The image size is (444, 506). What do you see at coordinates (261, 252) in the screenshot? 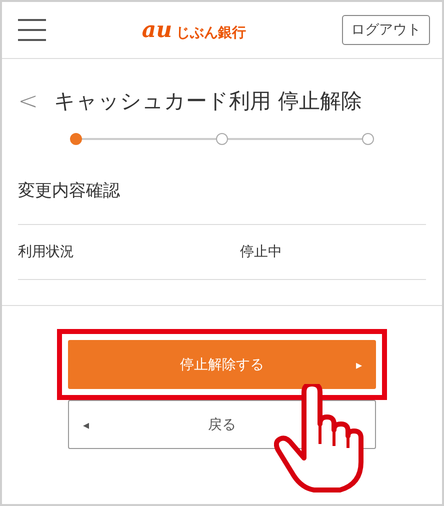
I see `row-value: 停止中` at bounding box center [261, 252].